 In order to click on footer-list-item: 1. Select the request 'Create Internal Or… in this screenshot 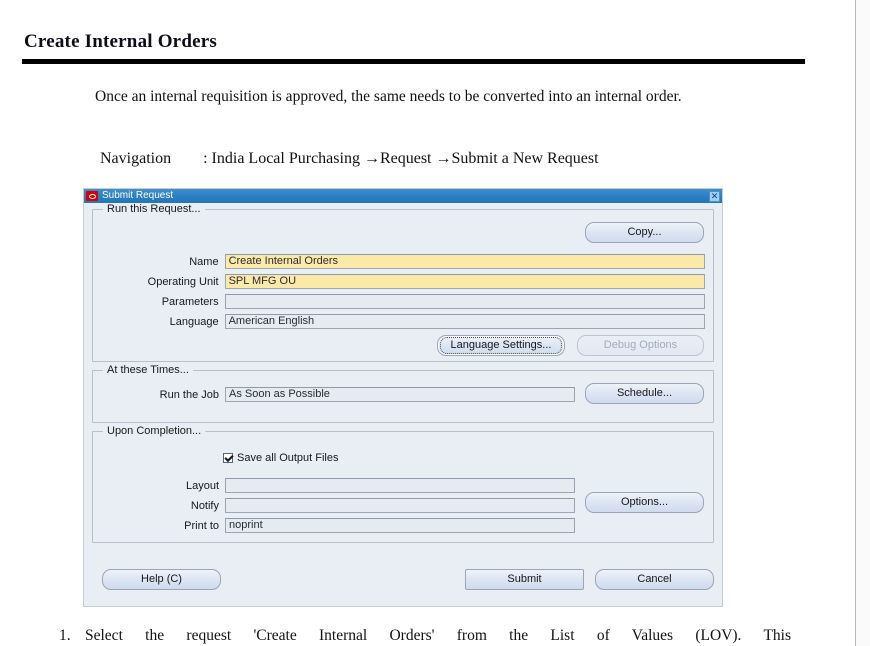, I will do `click(427, 636)`.